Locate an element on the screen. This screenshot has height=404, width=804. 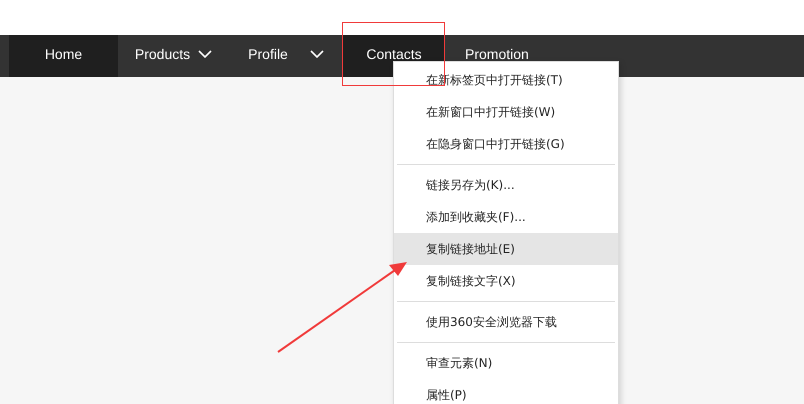
menu-item: 复制链接地址(E) is located at coordinates (506, 249).